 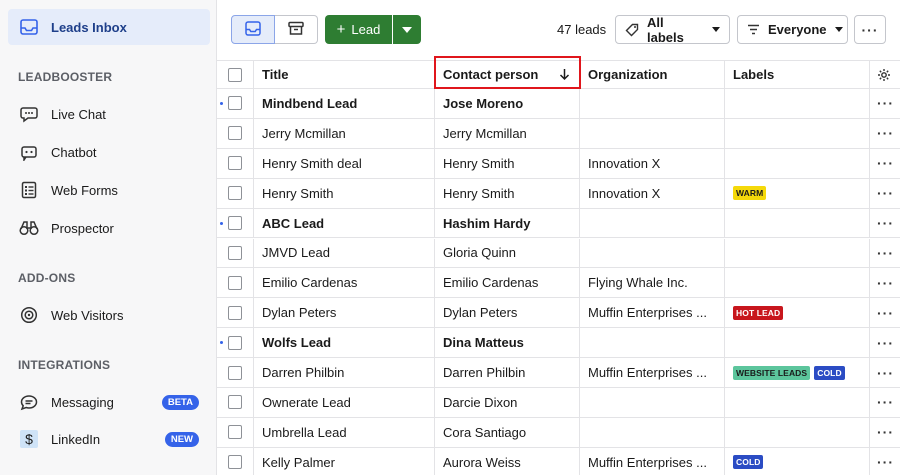 I want to click on labels-cell: WEBSITE LEADS COLD, so click(x=797, y=372).